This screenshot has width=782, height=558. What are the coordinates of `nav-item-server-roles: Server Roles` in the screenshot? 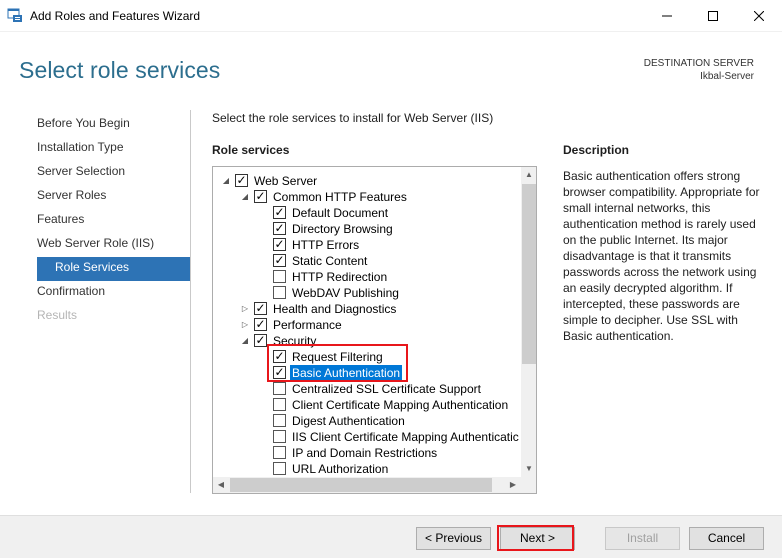 It's located at (113, 197).